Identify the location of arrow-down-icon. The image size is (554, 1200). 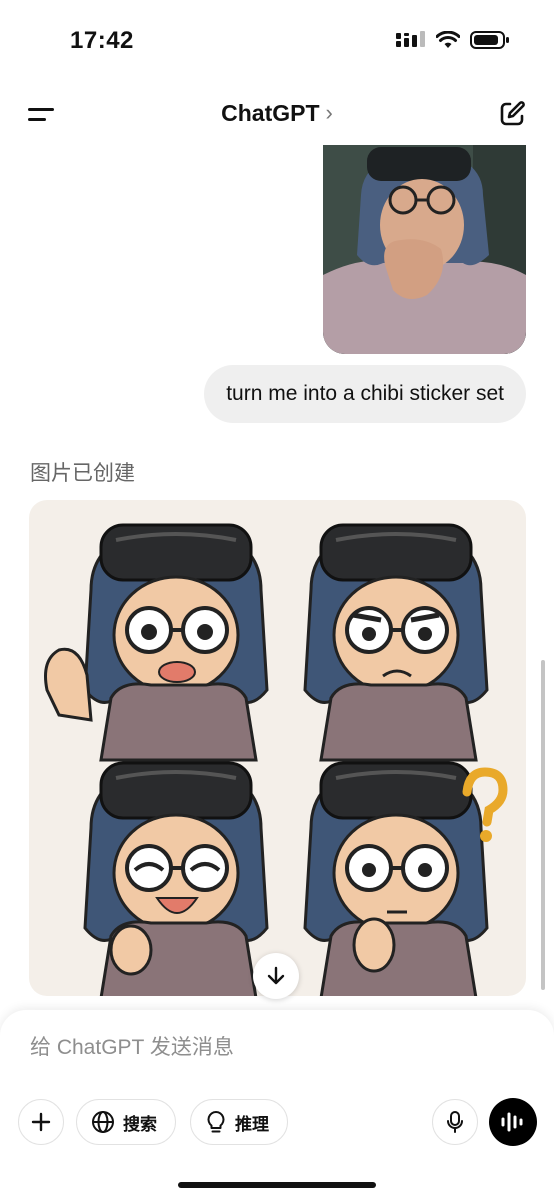
(276, 975).